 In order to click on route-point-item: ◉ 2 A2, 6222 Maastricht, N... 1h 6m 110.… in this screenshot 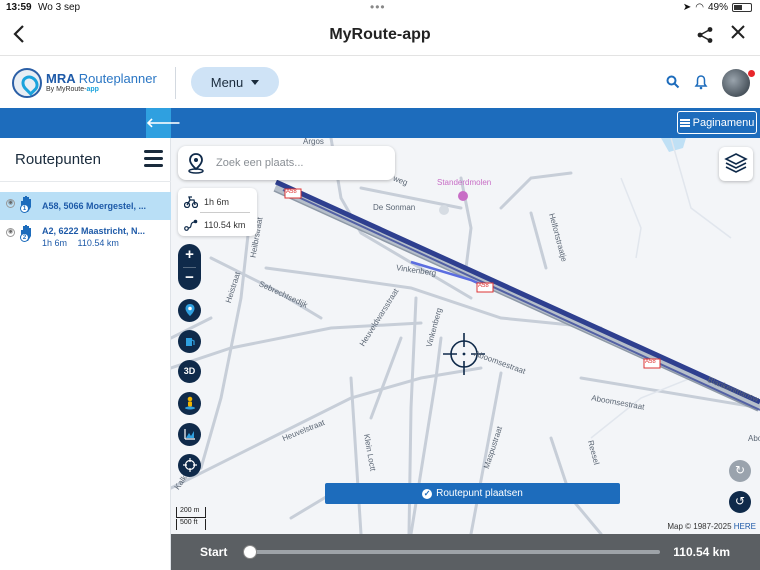, I will do `click(85, 235)`.